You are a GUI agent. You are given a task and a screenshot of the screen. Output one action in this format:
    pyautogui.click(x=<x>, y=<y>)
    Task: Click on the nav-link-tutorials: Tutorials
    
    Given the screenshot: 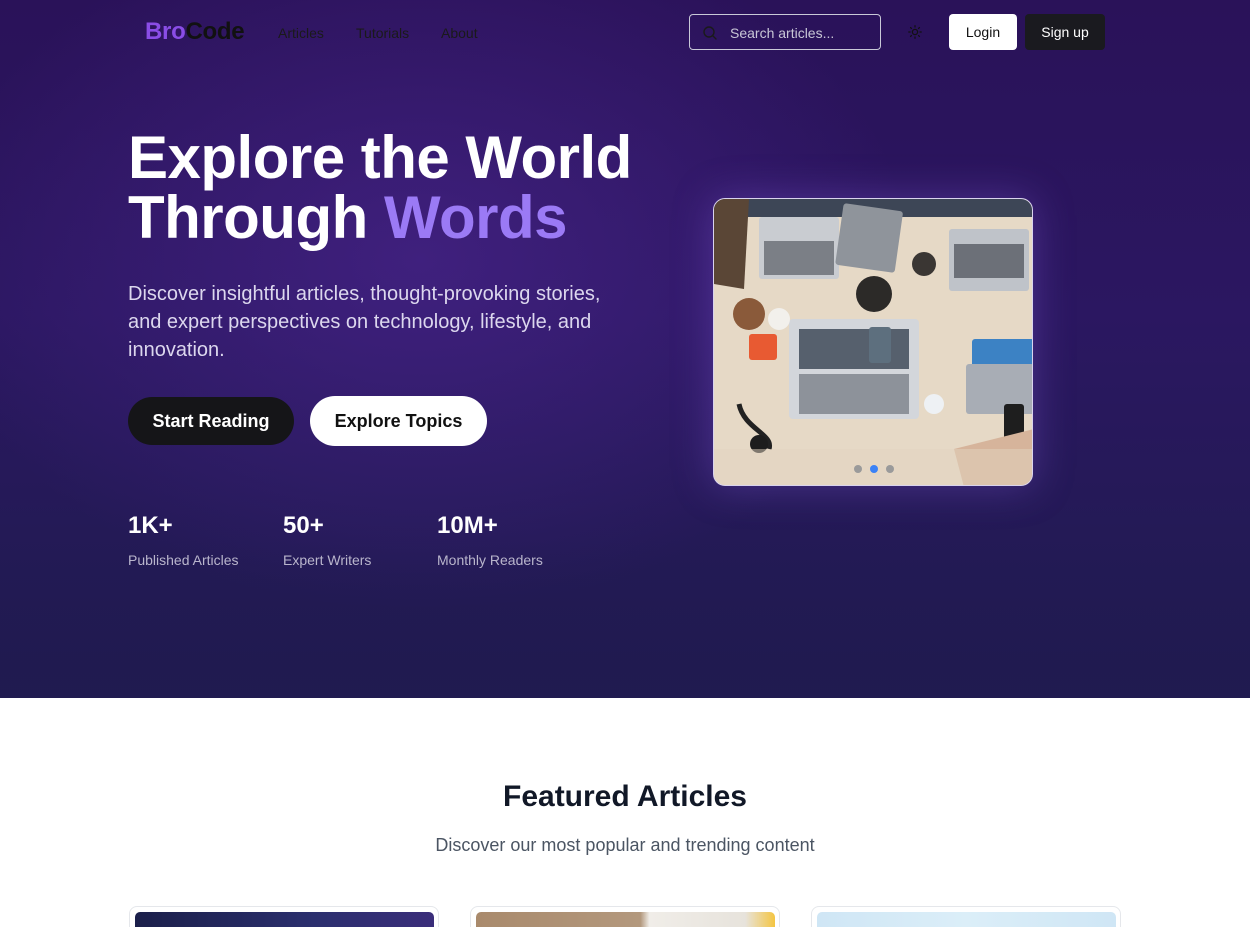 What is the action you would take?
    pyautogui.click(x=382, y=33)
    